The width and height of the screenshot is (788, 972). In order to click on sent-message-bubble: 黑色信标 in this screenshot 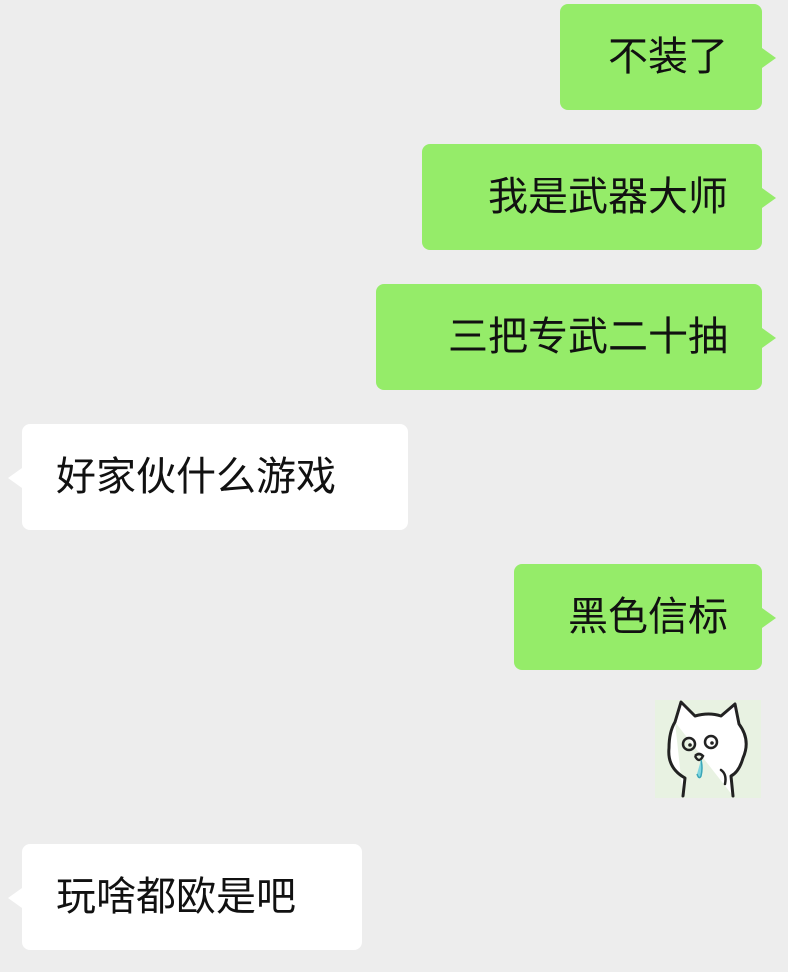, I will do `click(645, 617)`.